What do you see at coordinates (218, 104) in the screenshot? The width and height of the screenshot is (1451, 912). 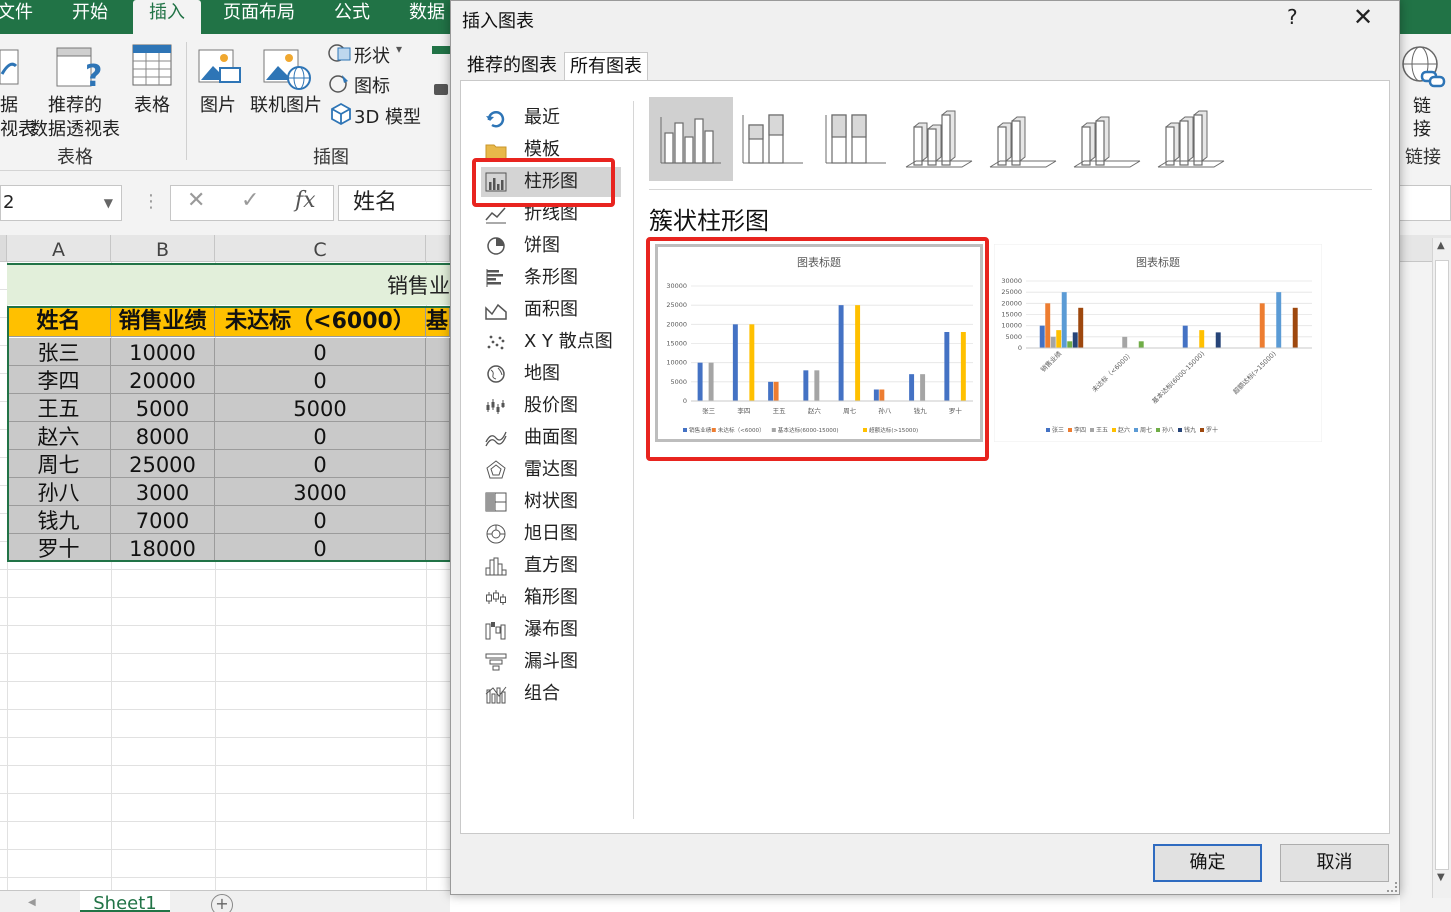 I see `picture-label: 图片` at bounding box center [218, 104].